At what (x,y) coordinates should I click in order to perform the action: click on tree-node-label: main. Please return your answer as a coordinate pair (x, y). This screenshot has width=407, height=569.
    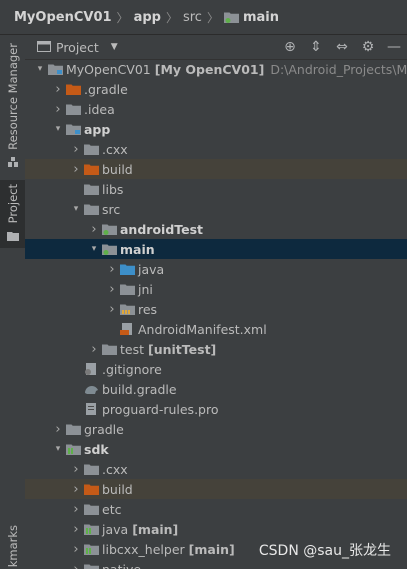
    Looking at the image, I should click on (137, 249).